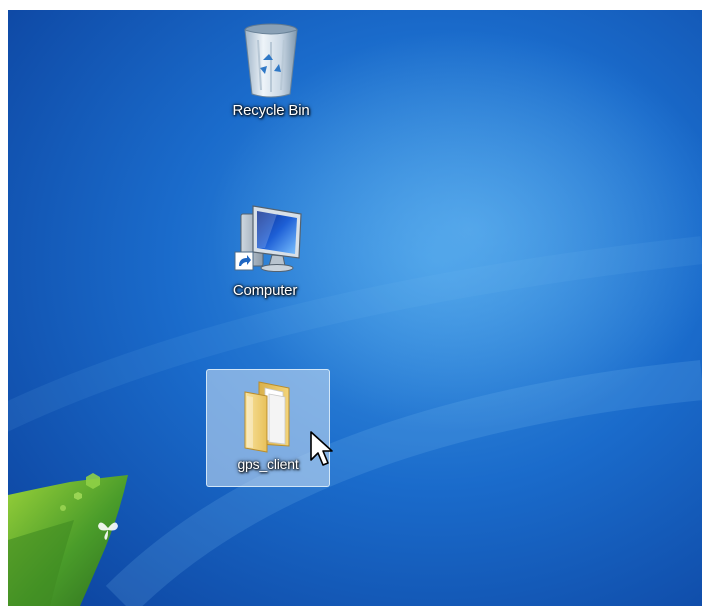  What do you see at coordinates (271, 60) in the screenshot?
I see `recycle-bin-icon` at bounding box center [271, 60].